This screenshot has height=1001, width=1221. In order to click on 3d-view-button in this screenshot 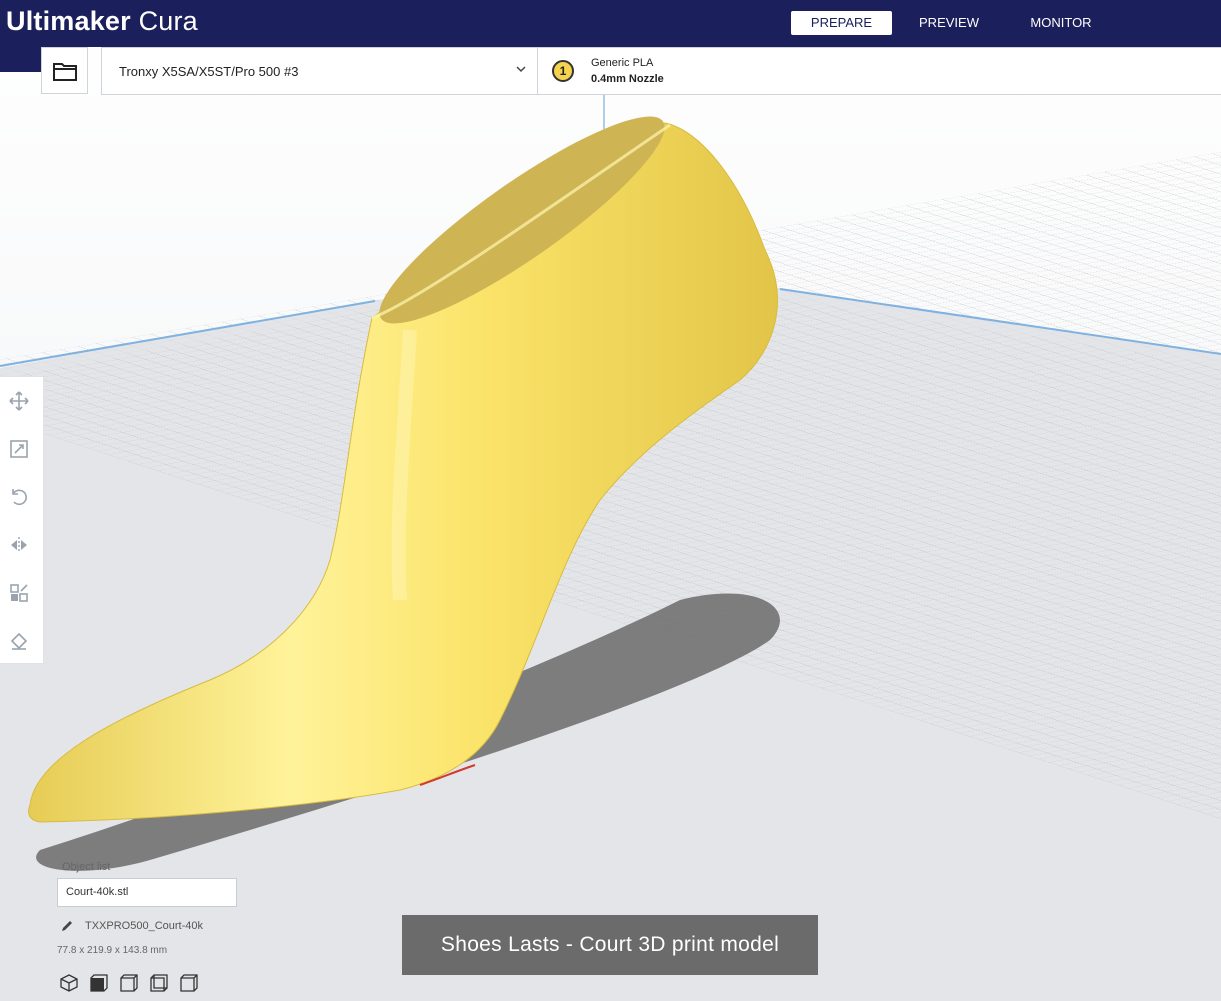, I will do `click(69, 983)`.